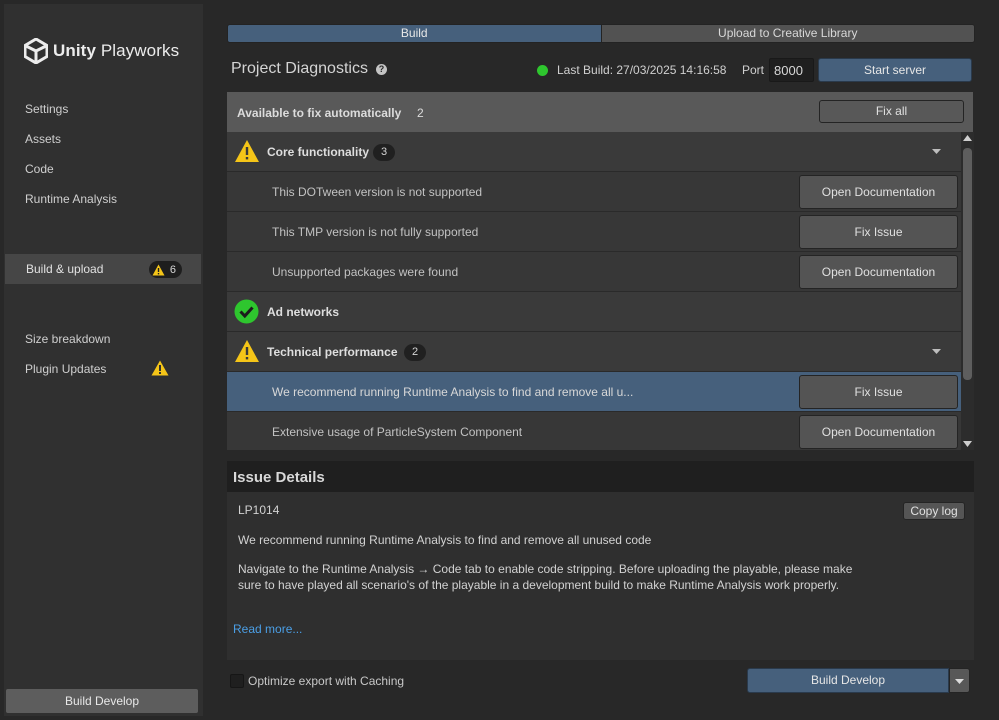 This screenshot has width=999, height=720. I want to click on sidebar-item-plugin-updates: Plugin Updates, so click(102, 369).